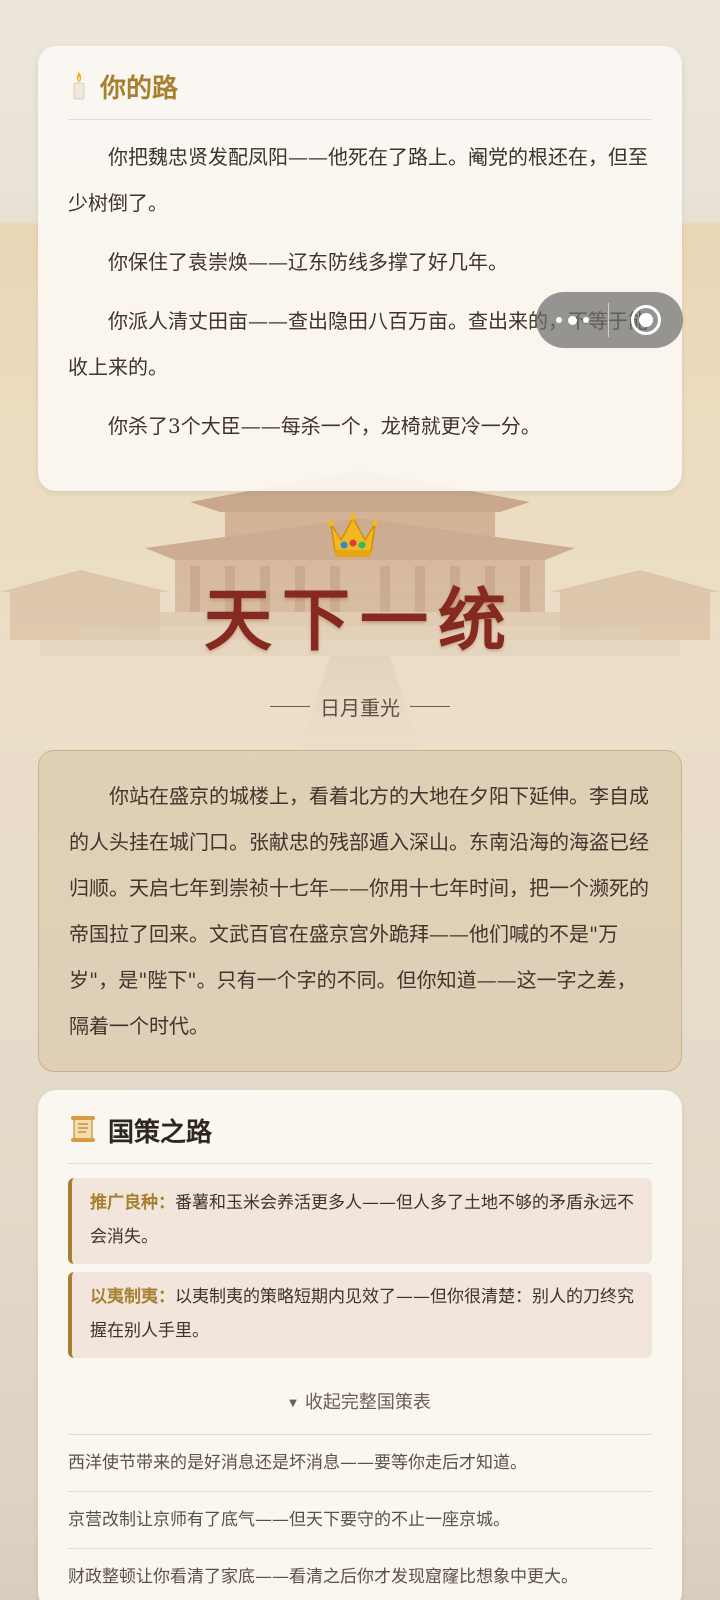 The width and height of the screenshot is (720, 1600). I want to click on path-paragraph: 你杀了3个大臣——每杀一个，龙椅就更冷一分。, so click(324, 426).